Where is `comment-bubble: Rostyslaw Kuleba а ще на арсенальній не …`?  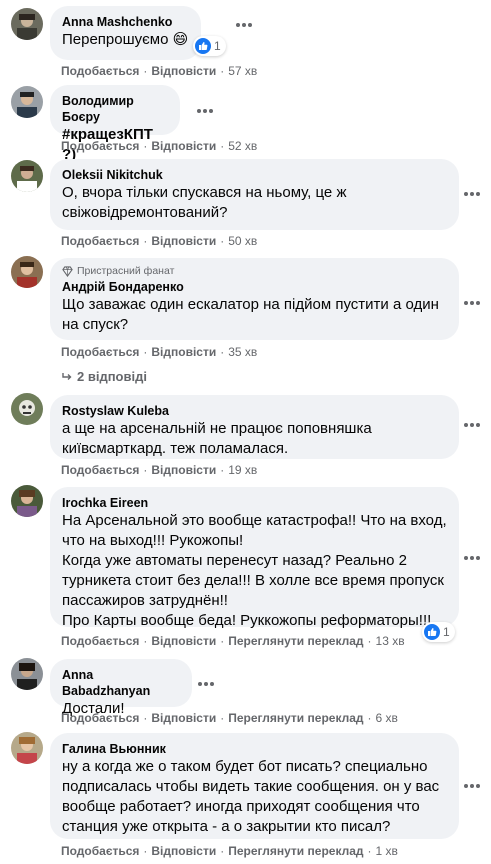 comment-bubble: Rostyslaw Kuleba а ще на арсенальній не … is located at coordinates (254, 427).